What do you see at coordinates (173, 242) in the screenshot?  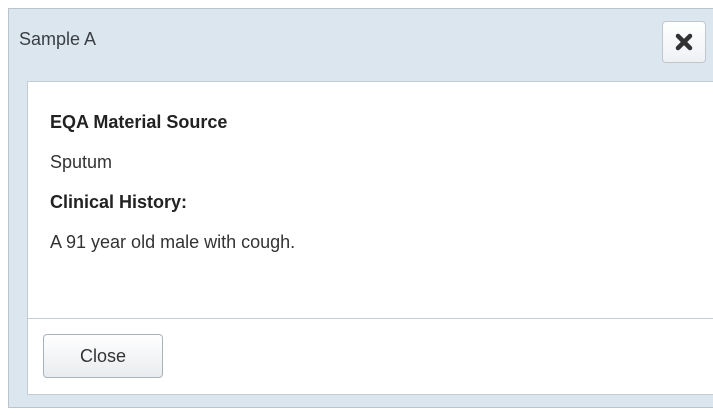 I see `clinical-history-value: A 91 year old male with cough.` at bounding box center [173, 242].